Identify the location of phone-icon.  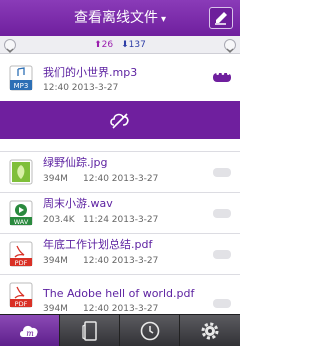
(89, 331).